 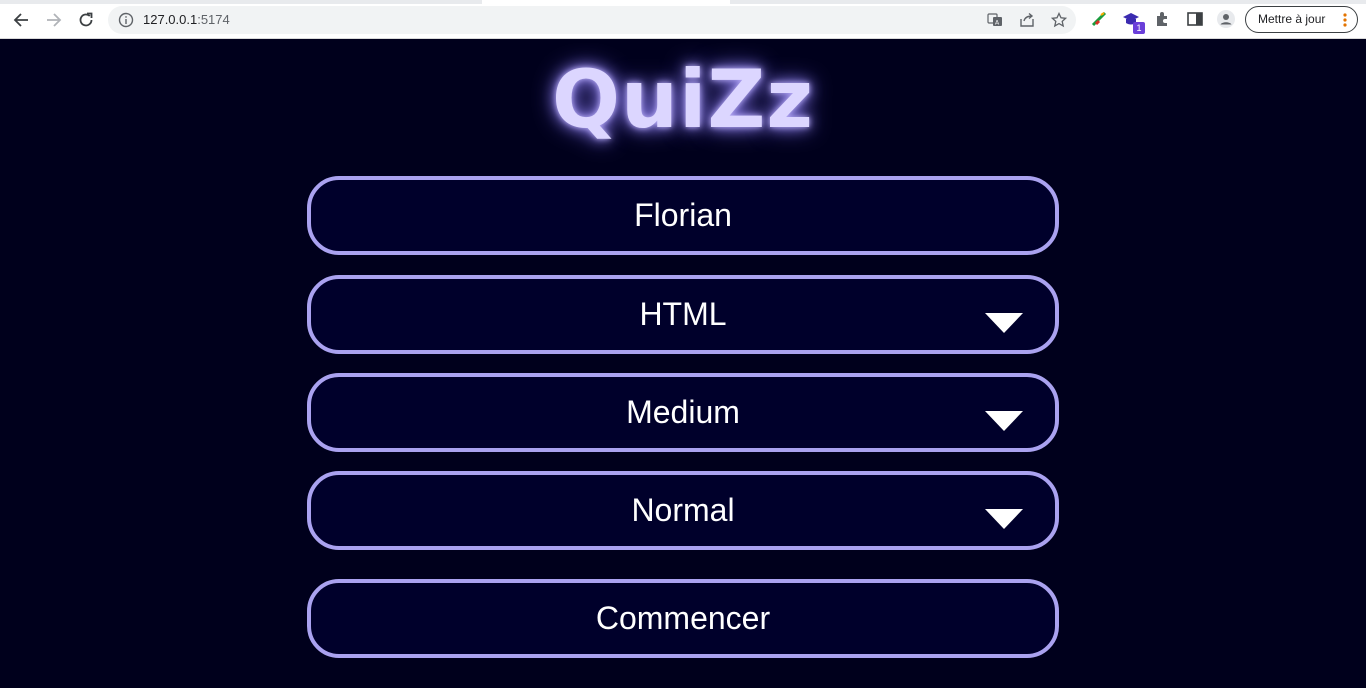 I want to click on translate-icon: A, so click(x=995, y=20).